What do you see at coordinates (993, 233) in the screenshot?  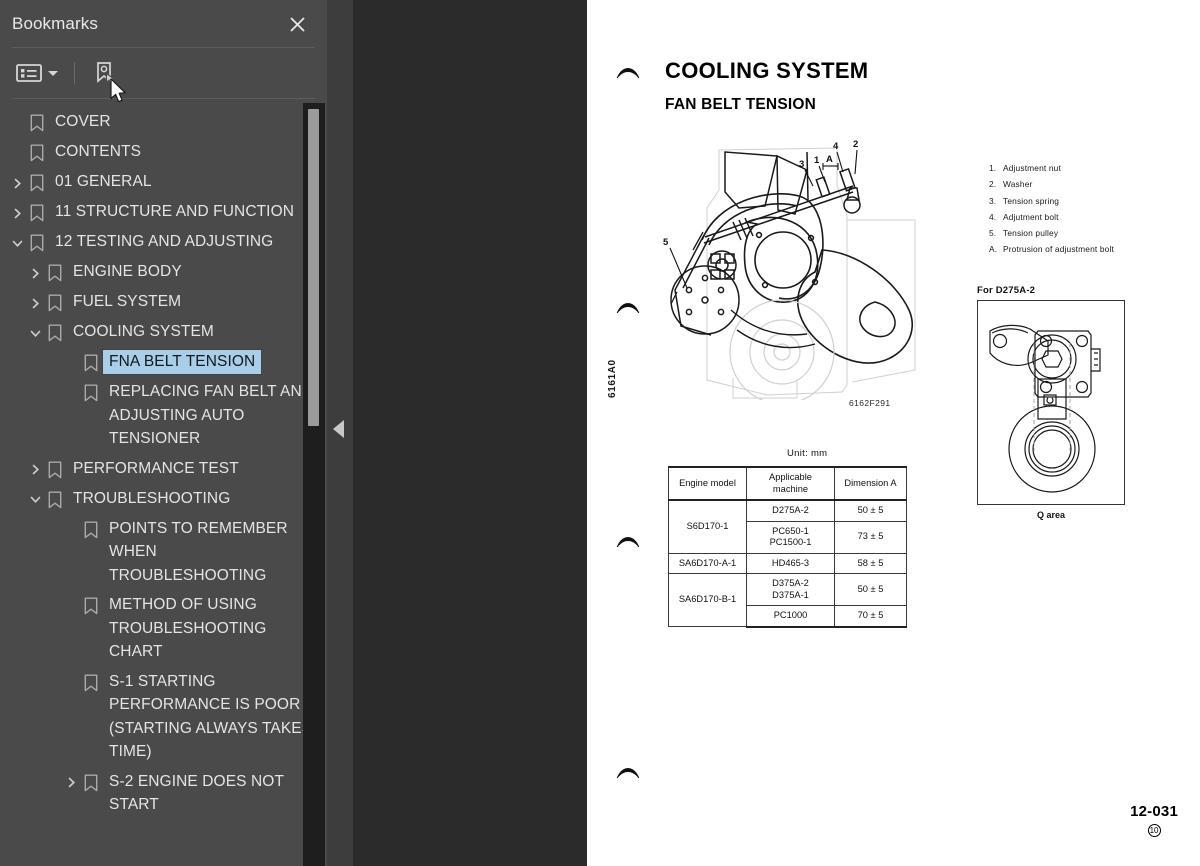 I see `legend-key: 5.` at bounding box center [993, 233].